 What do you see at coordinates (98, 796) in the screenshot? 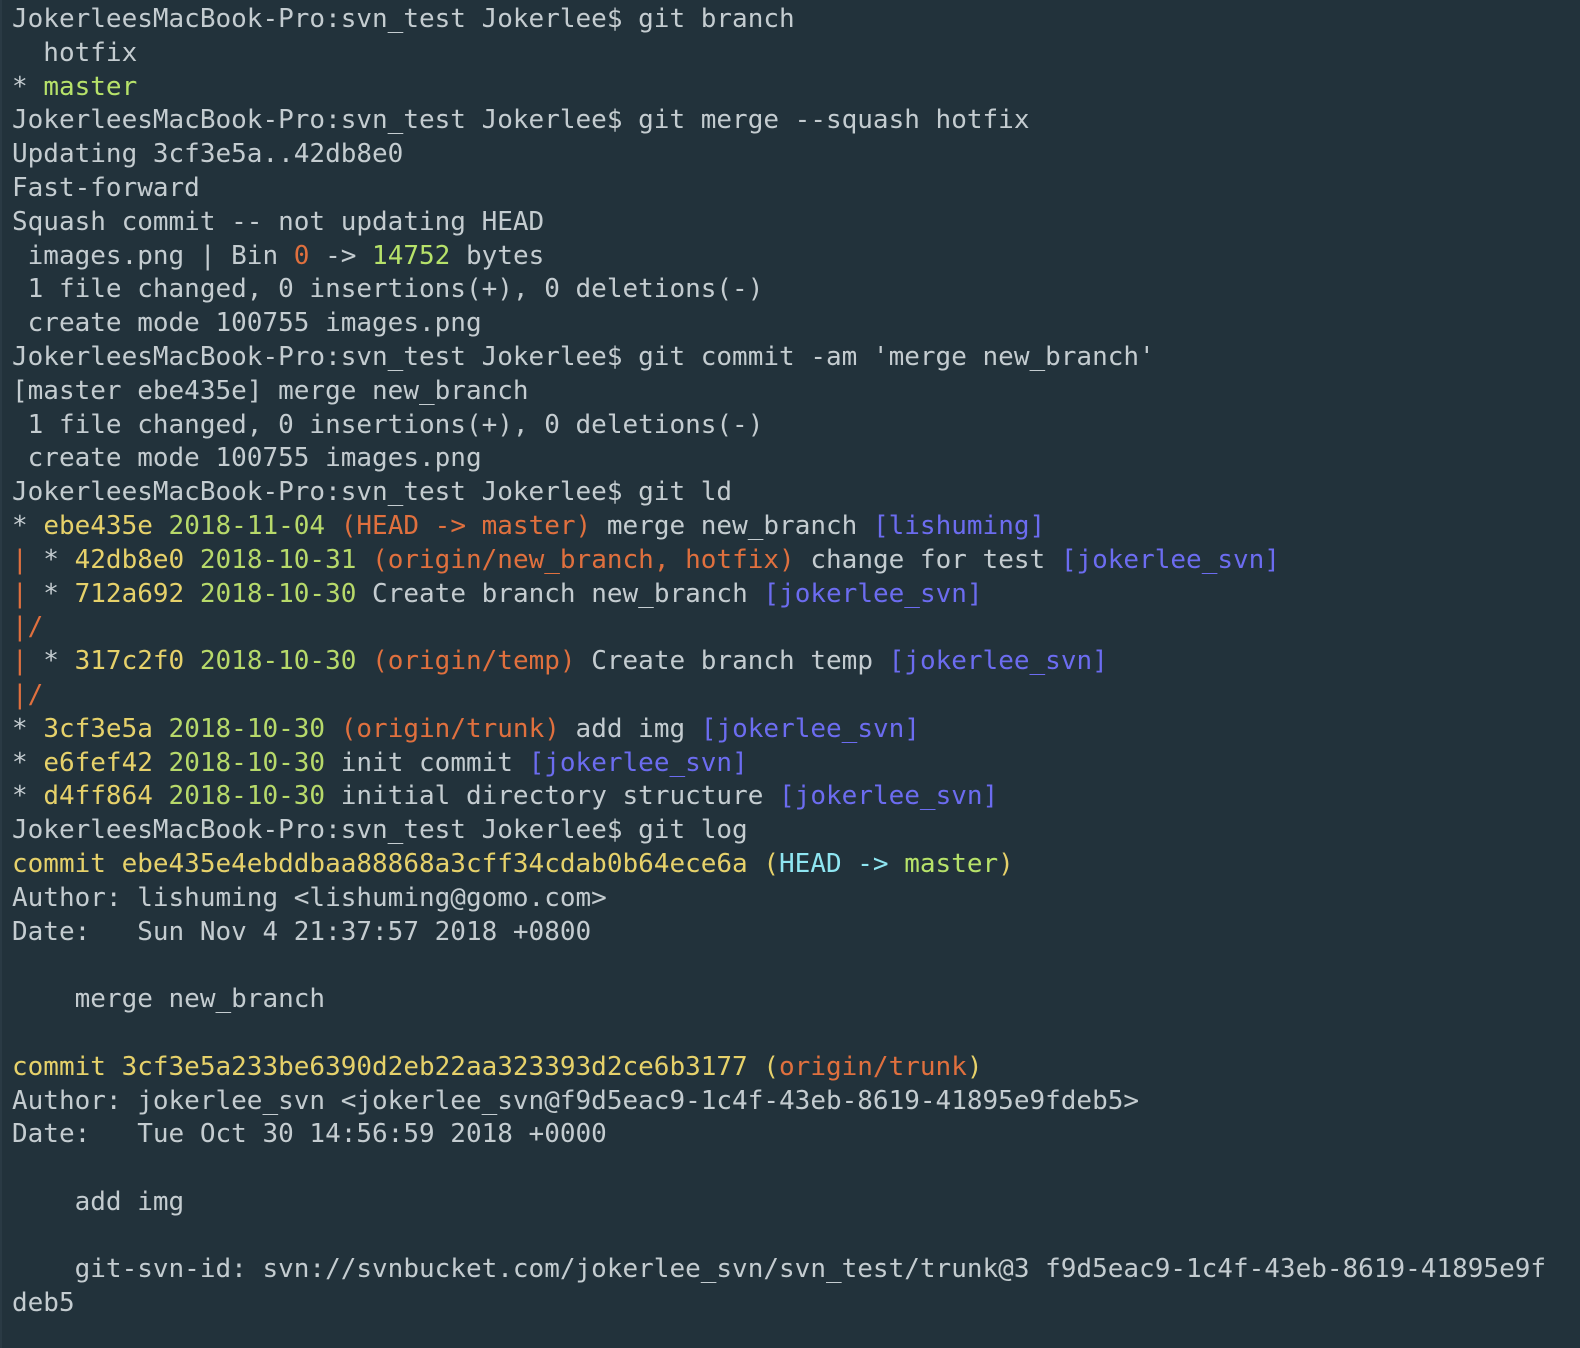
I see `terminal-text: d4ff864` at bounding box center [98, 796].